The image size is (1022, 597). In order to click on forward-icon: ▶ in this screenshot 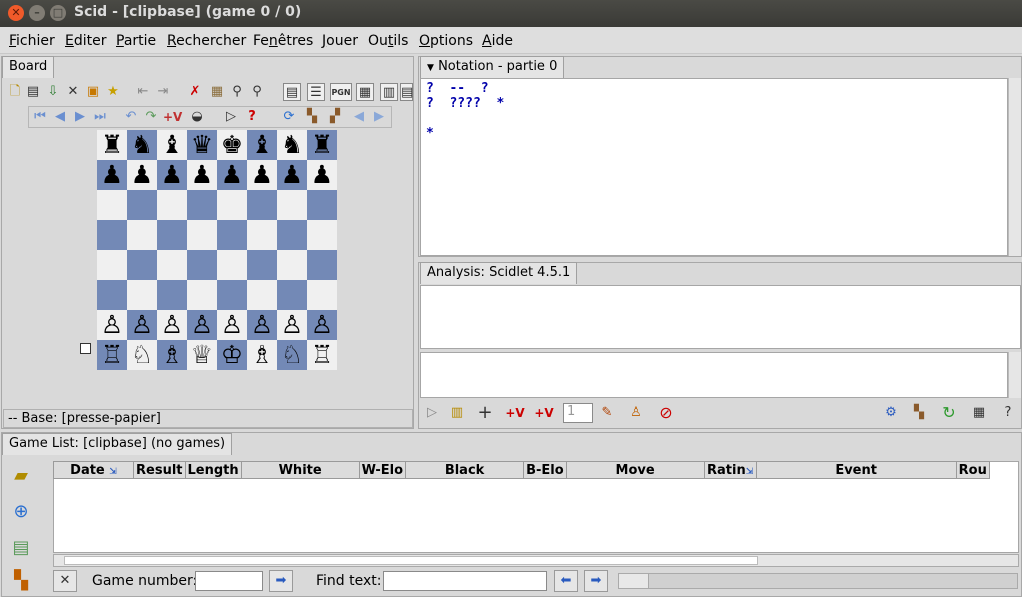, I will do `click(80, 117)`.